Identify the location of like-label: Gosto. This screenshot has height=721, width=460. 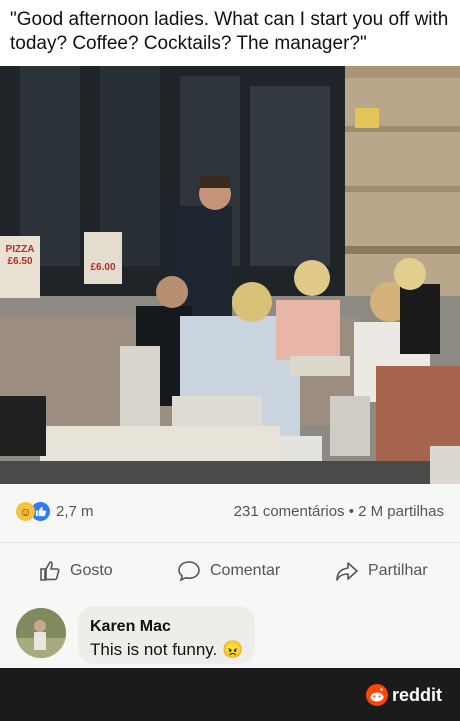
(91, 570).